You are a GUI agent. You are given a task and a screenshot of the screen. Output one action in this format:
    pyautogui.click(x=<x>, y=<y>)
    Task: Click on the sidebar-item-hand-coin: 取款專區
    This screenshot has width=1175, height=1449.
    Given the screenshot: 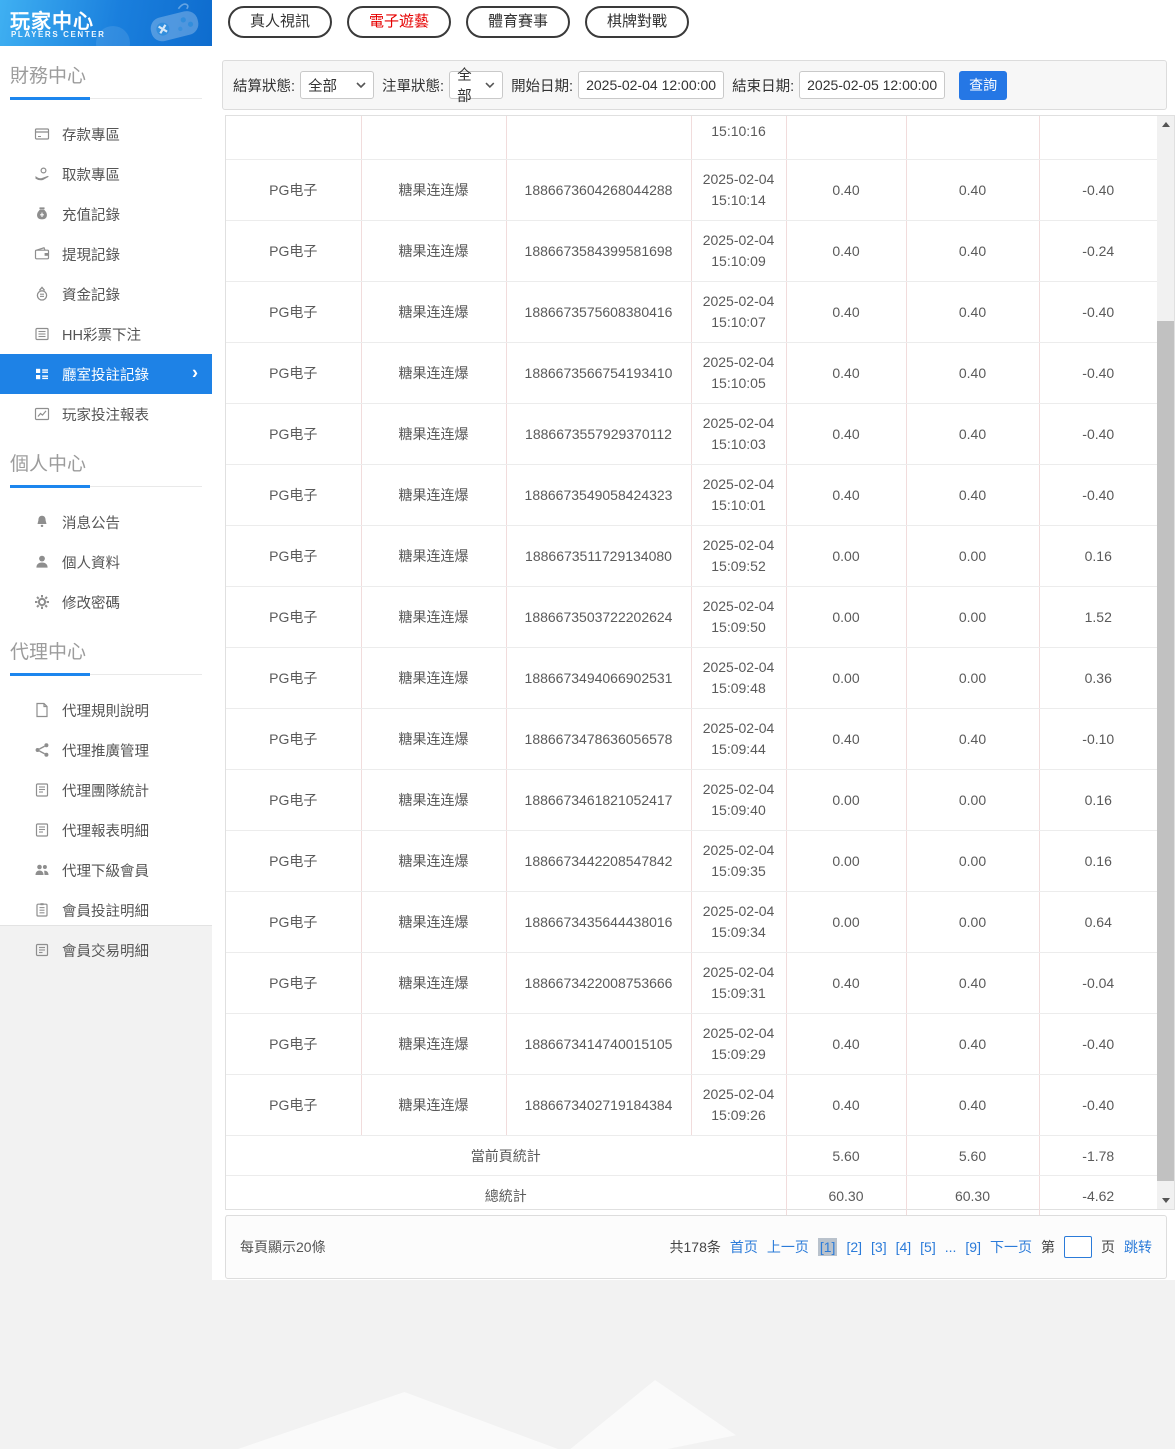 What is the action you would take?
    pyautogui.click(x=106, y=174)
    